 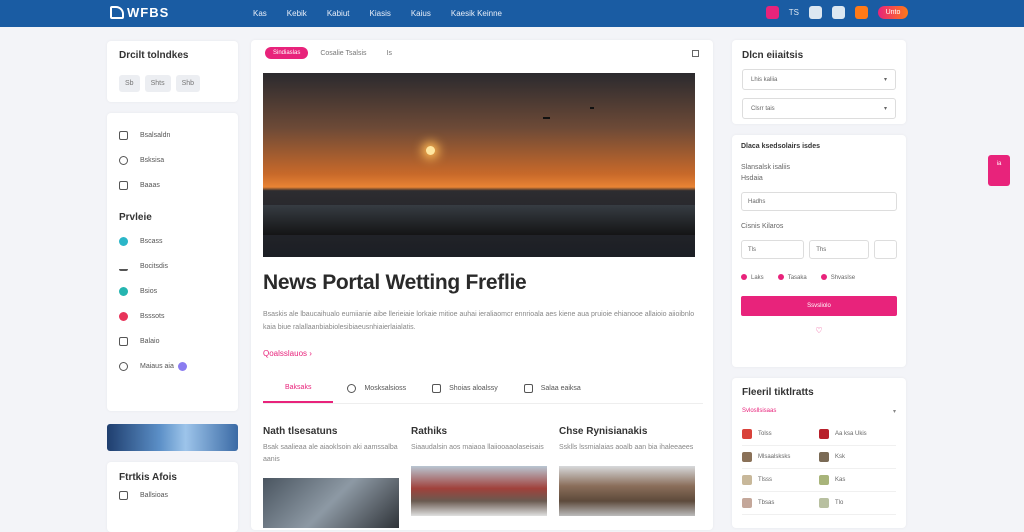 I want to click on nav-item: Kaesik Keinne, so click(x=476, y=13).